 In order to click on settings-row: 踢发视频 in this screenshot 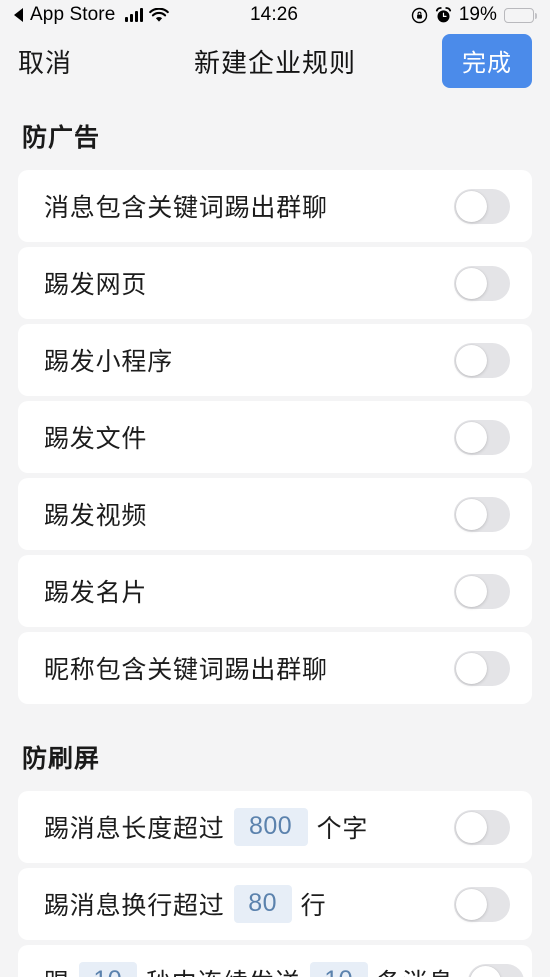, I will do `click(275, 514)`.